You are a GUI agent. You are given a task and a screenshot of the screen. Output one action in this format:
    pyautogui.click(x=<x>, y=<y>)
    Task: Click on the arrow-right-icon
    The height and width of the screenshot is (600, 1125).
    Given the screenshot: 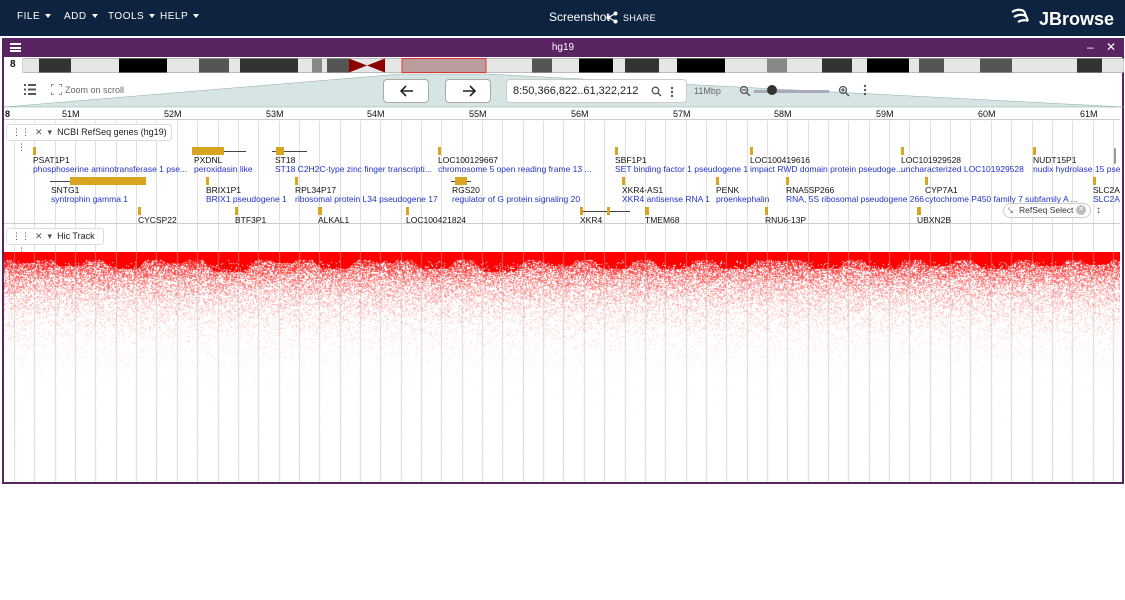 What is the action you would take?
    pyautogui.click(x=469, y=91)
    